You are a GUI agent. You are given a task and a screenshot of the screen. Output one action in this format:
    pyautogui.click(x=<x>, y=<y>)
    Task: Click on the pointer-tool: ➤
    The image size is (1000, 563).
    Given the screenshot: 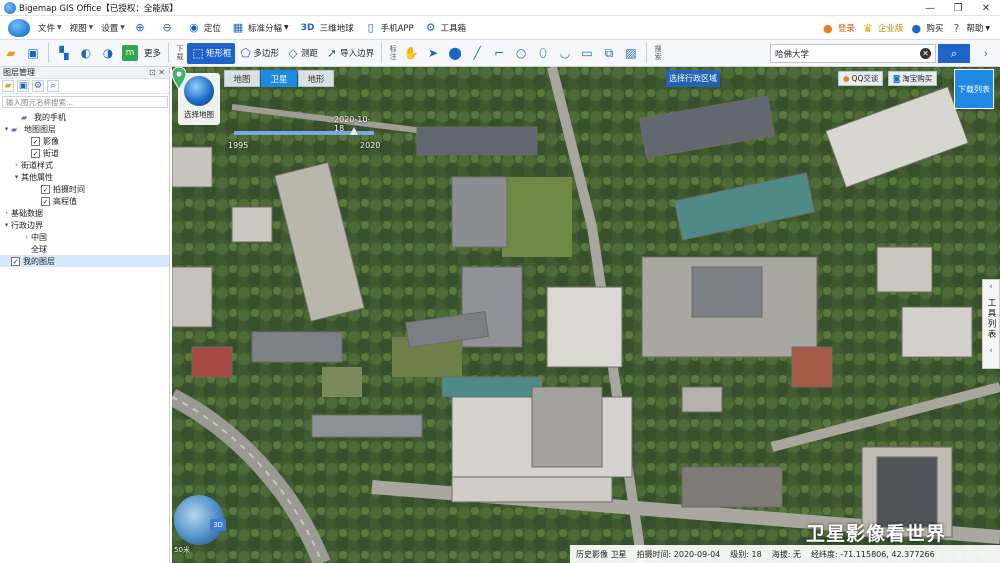 What is the action you would take?
    pyautogui.click(x=433, y=53)
    